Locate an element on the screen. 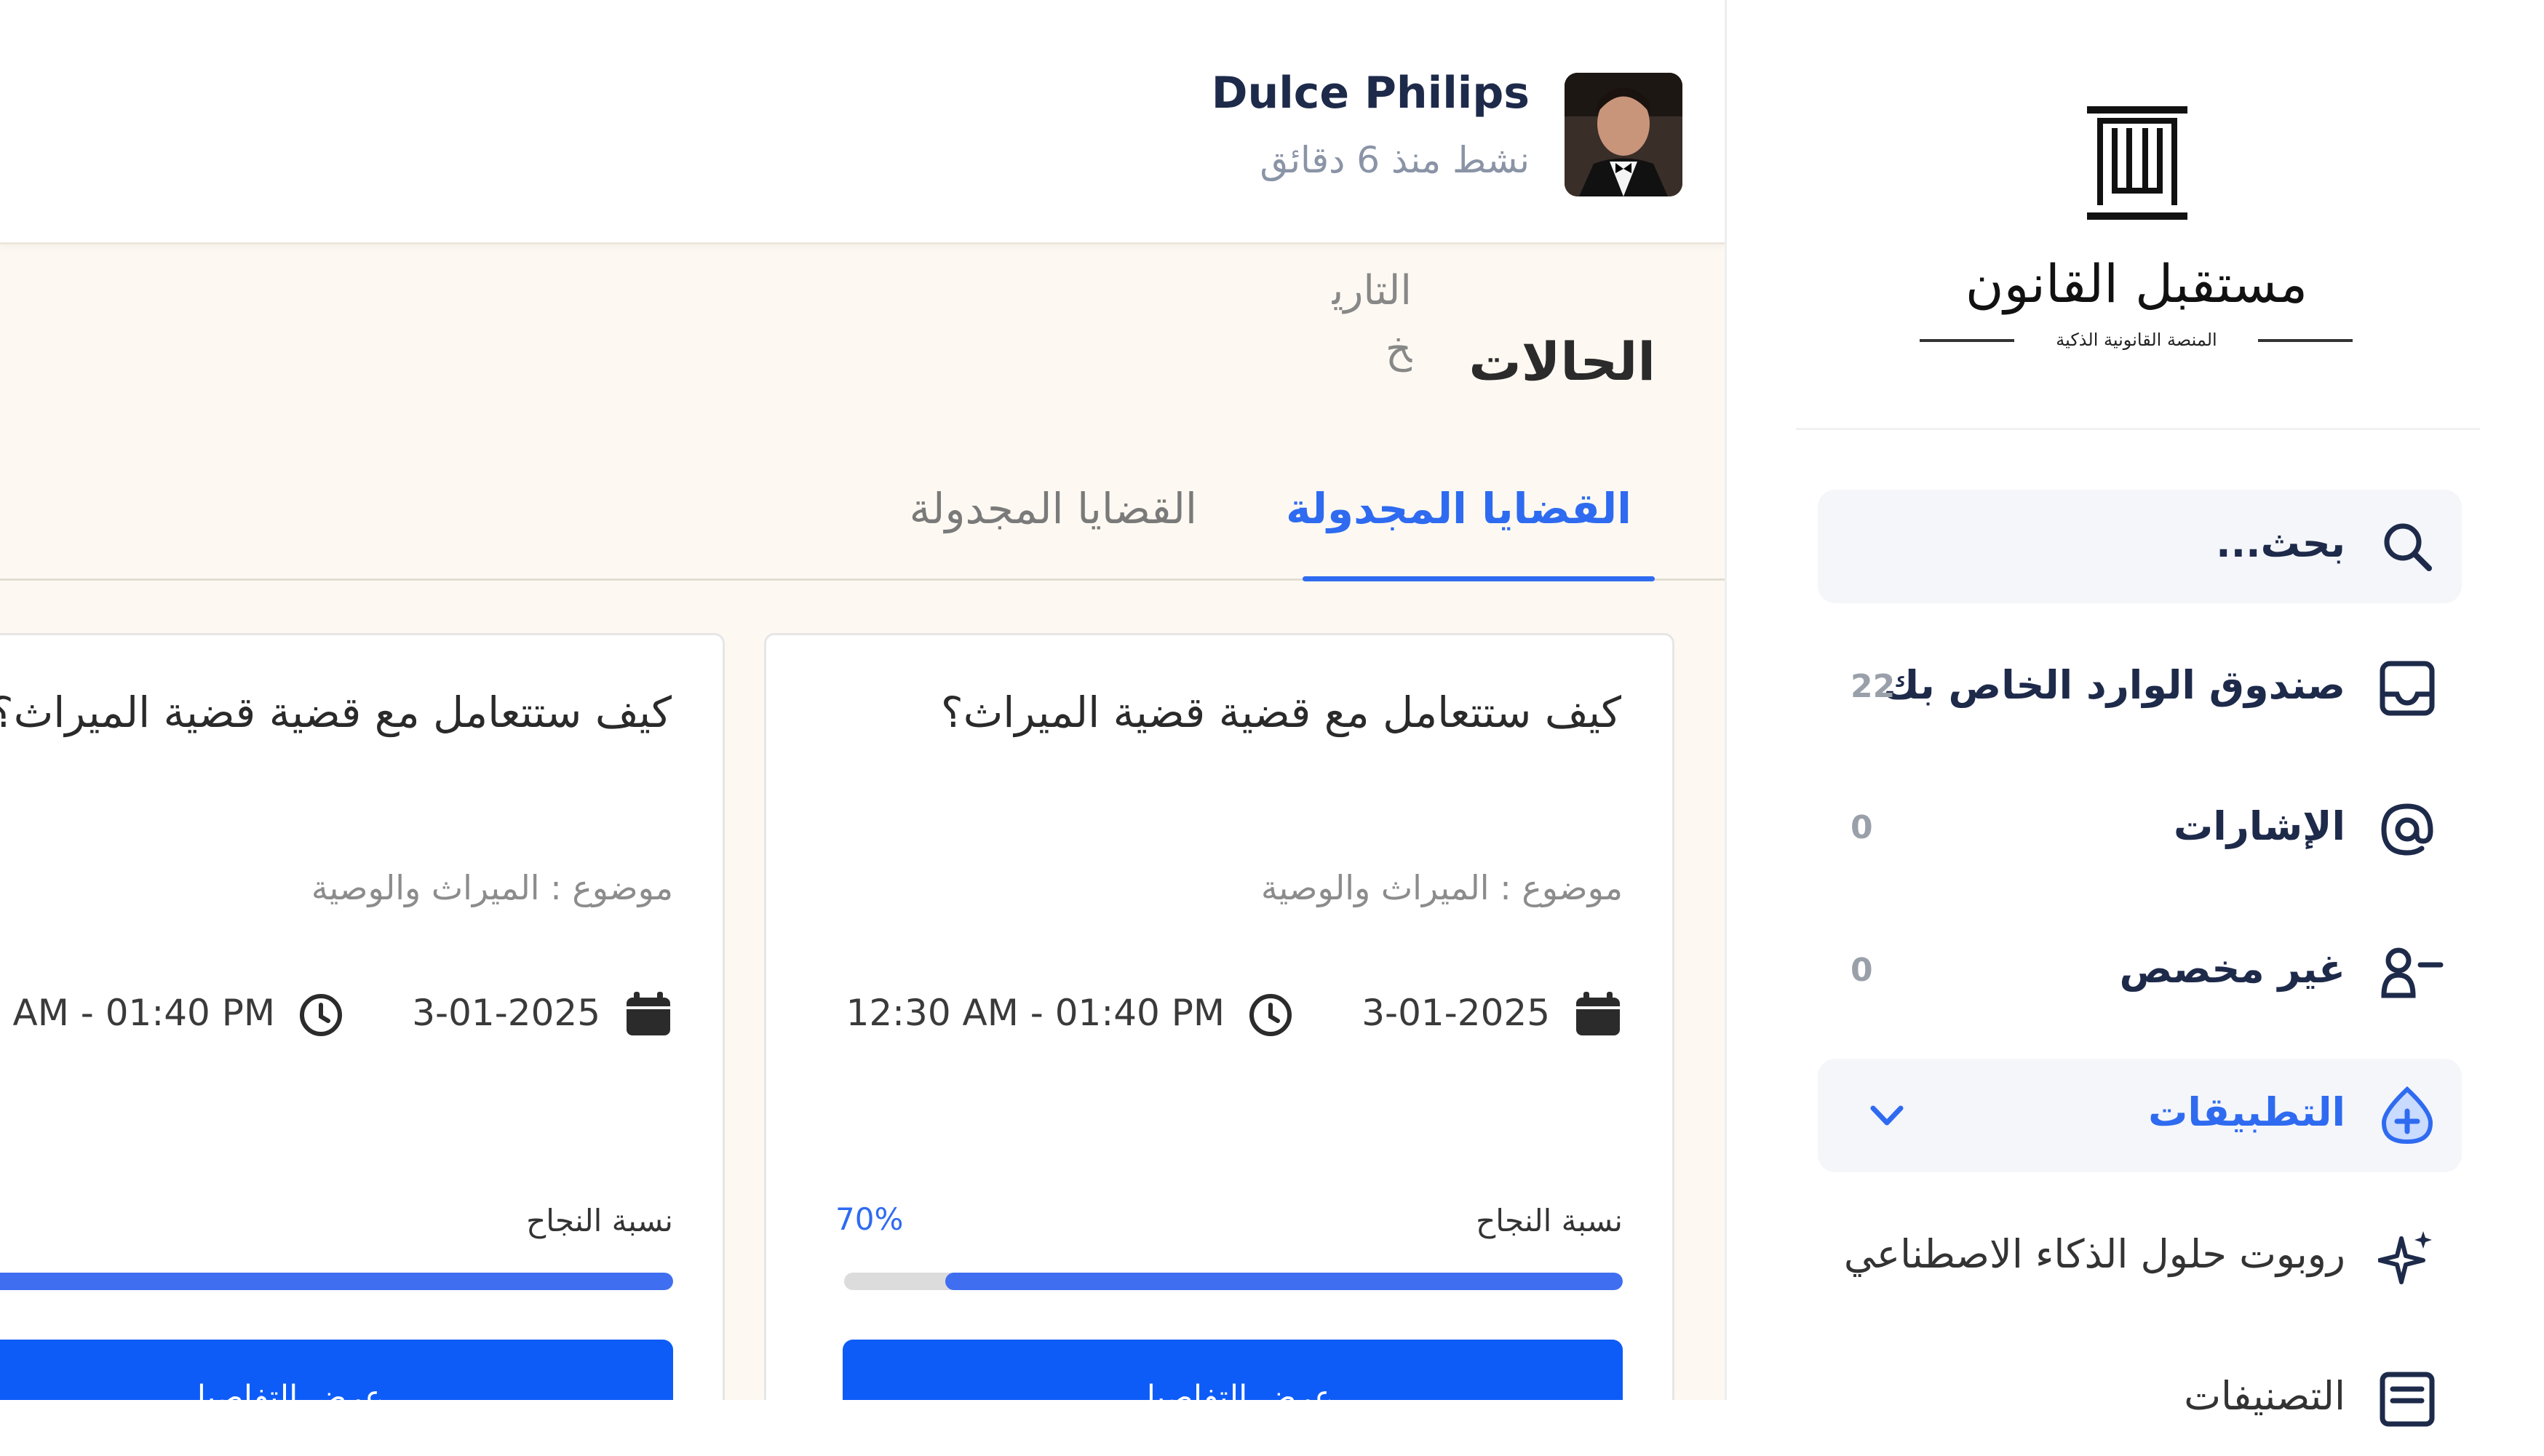 Image resolution: width=2544 pixels, height=1456 pixels. sidebar-item-mentions: الإشارات 0 is located at coordinates (2140, 829).